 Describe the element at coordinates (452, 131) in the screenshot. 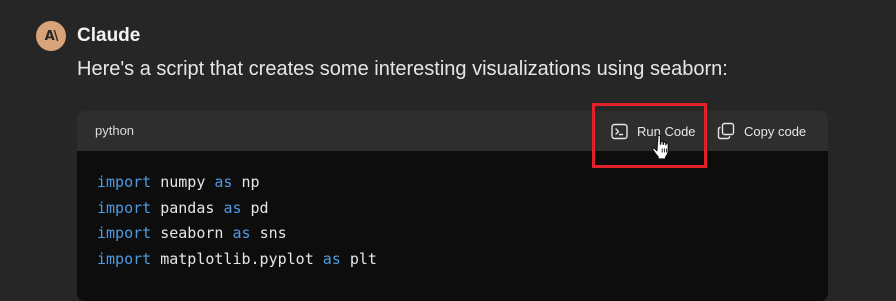

I see `code-block-header: python Run Code Copy code` at that location.